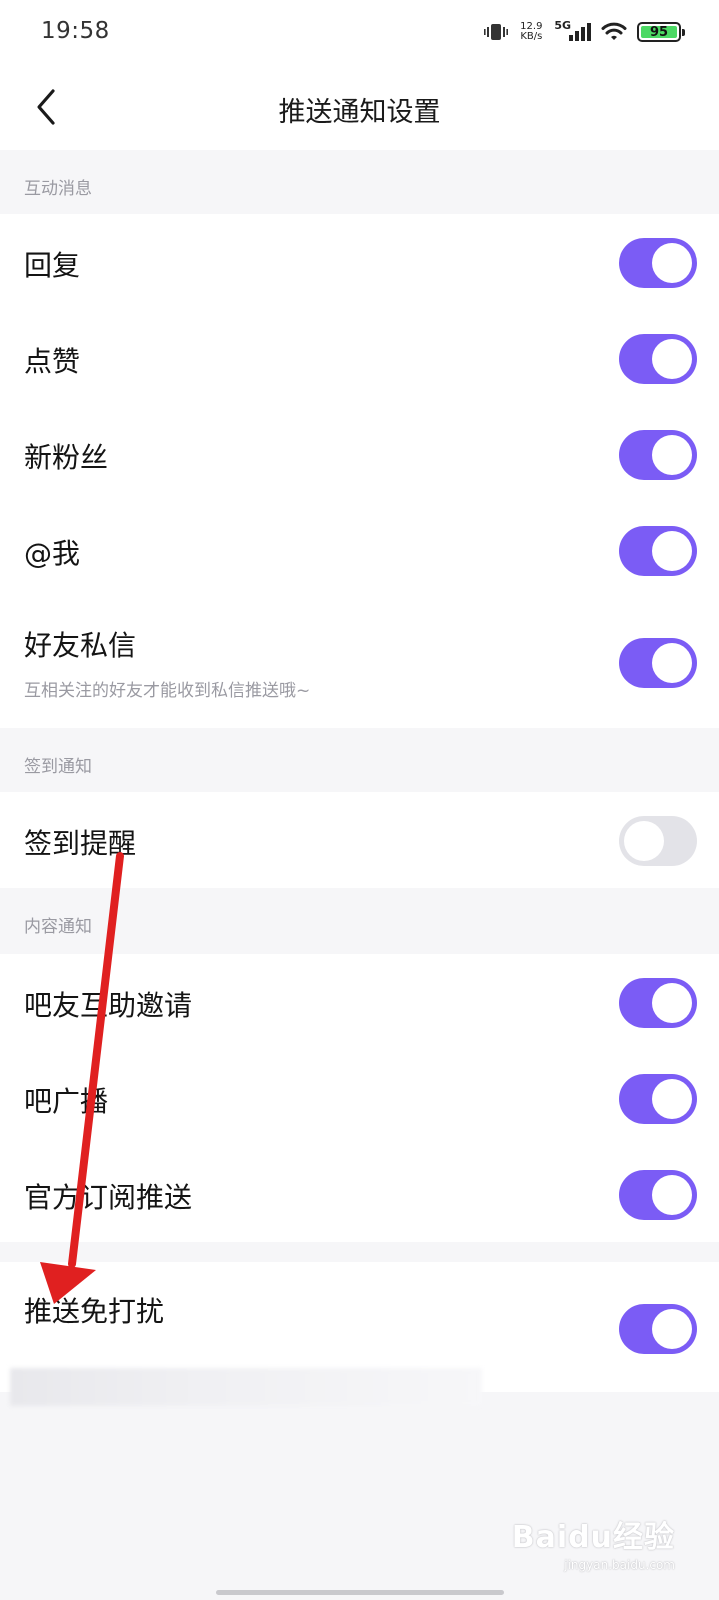  I want to click on battery-level: 95, so click(659, 32).